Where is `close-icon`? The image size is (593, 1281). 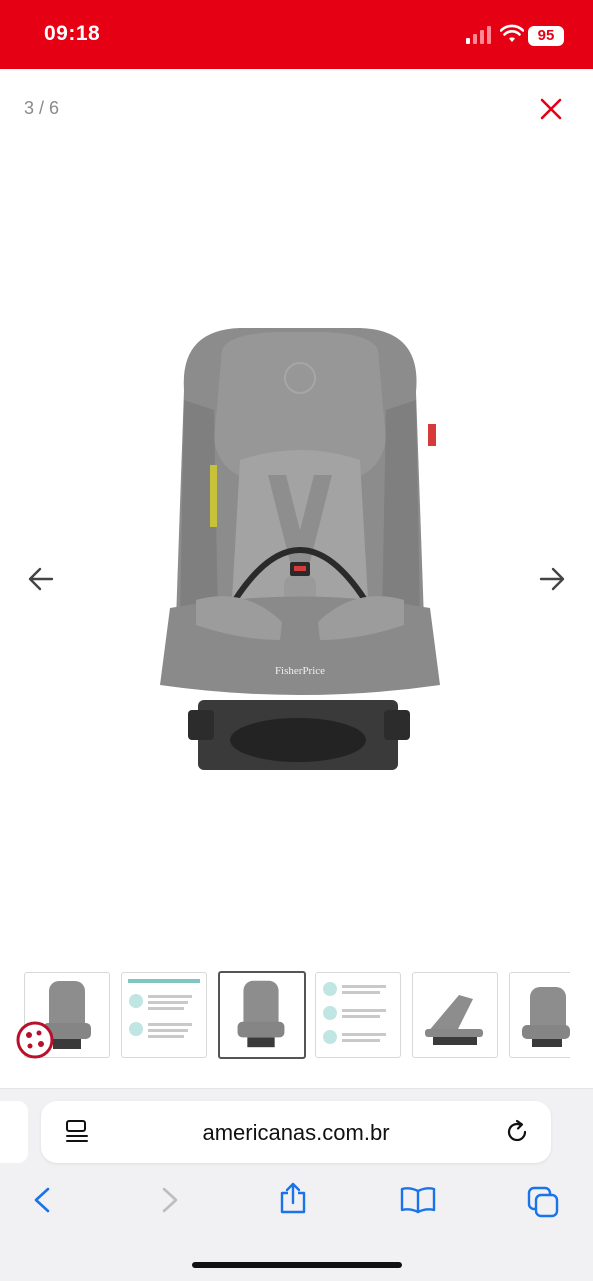
close-icon is located at coordinates (551, 109).